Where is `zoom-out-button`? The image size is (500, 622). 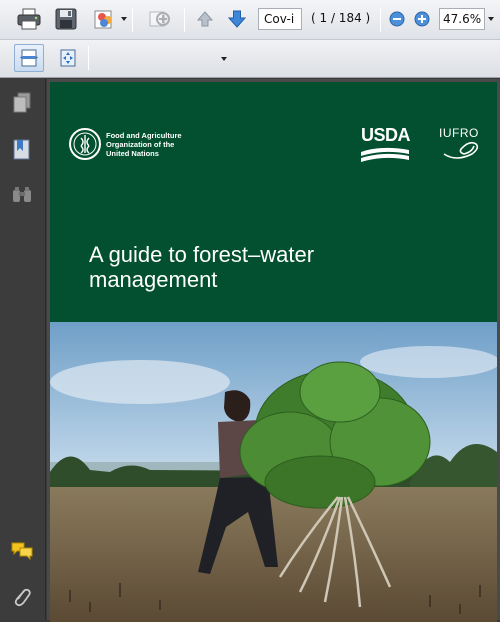 zoom-out-button is located at coordinates (397, 19).